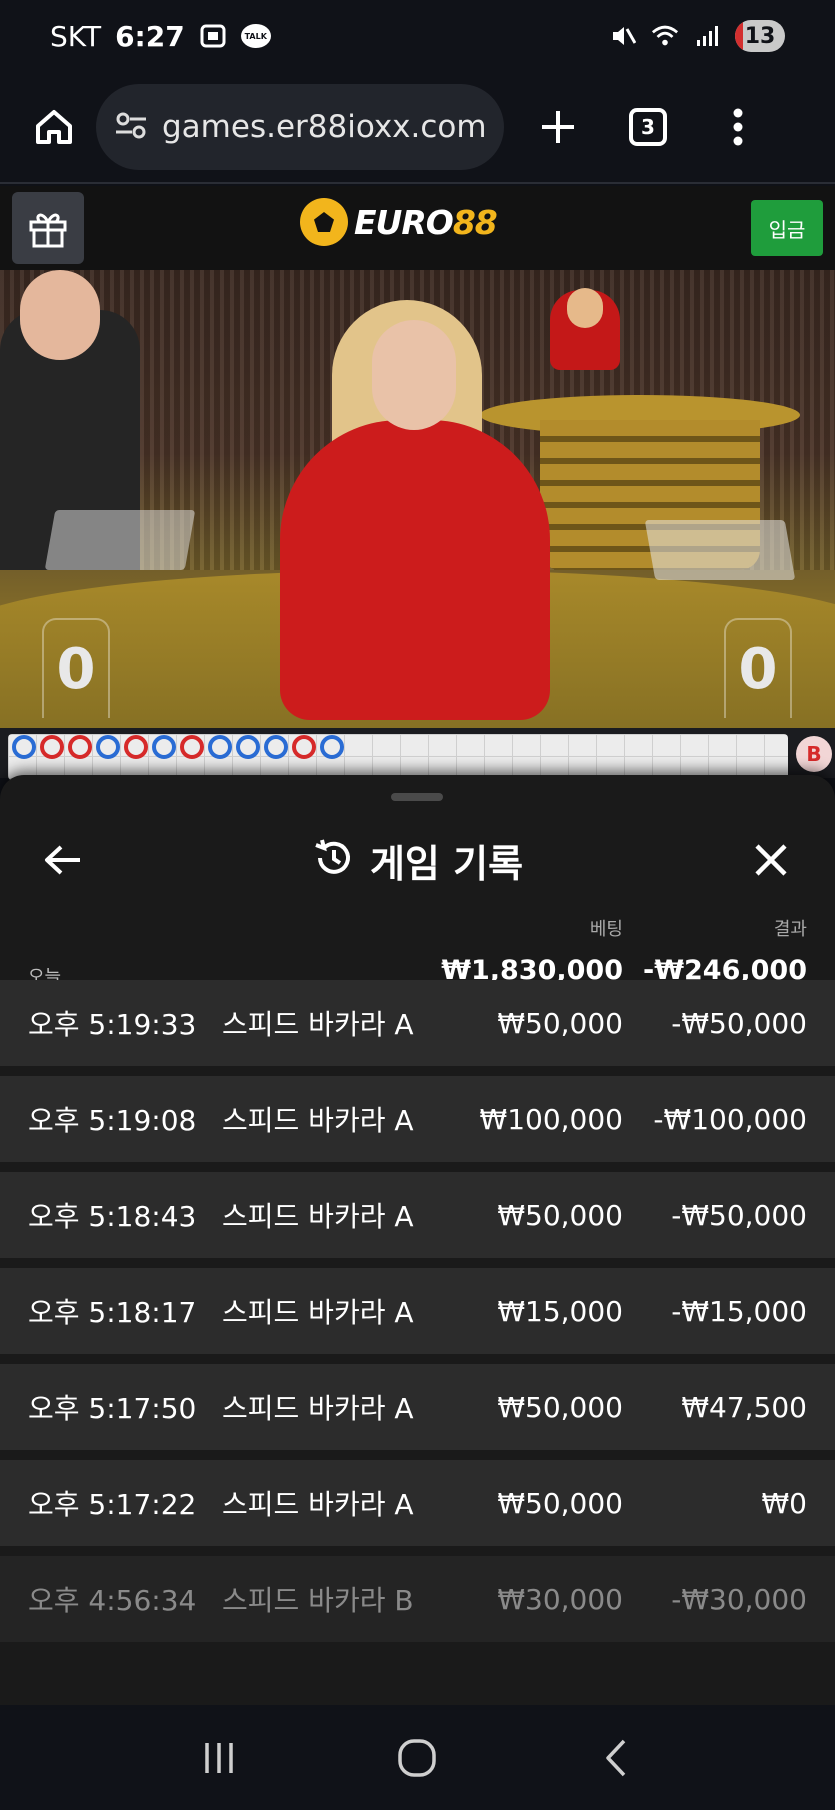 This screenshot has height=1810, width=835. What do you see at coordinates (551, 1119) in the screenshot?
I see `row-bet: ₩100,000` at bounding box center [551, 1119].